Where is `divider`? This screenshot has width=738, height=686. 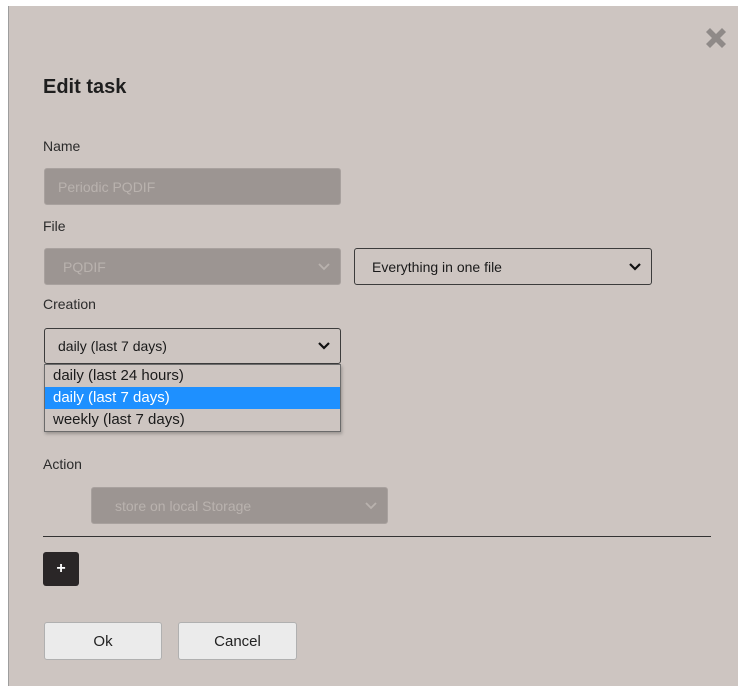
divider is located at coordinates (377, 536).